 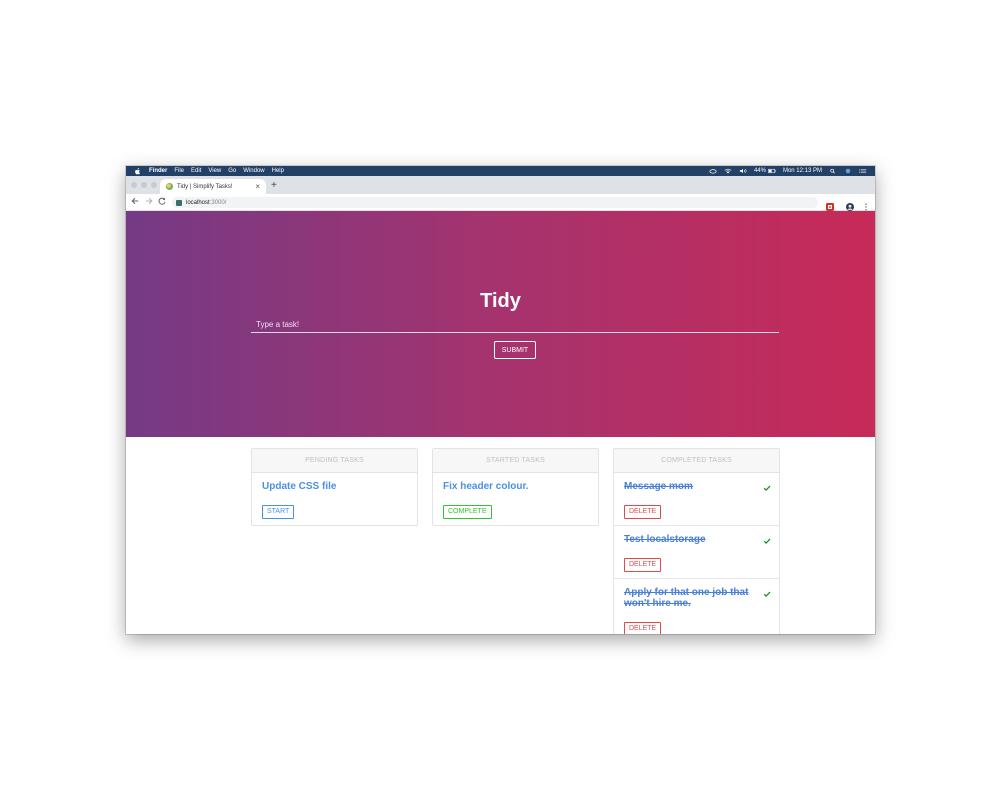 What do you see at coordinates (257, 186) in the screenshot?
I see `close-tab-icon: ×` at bounding box center [257, 186].